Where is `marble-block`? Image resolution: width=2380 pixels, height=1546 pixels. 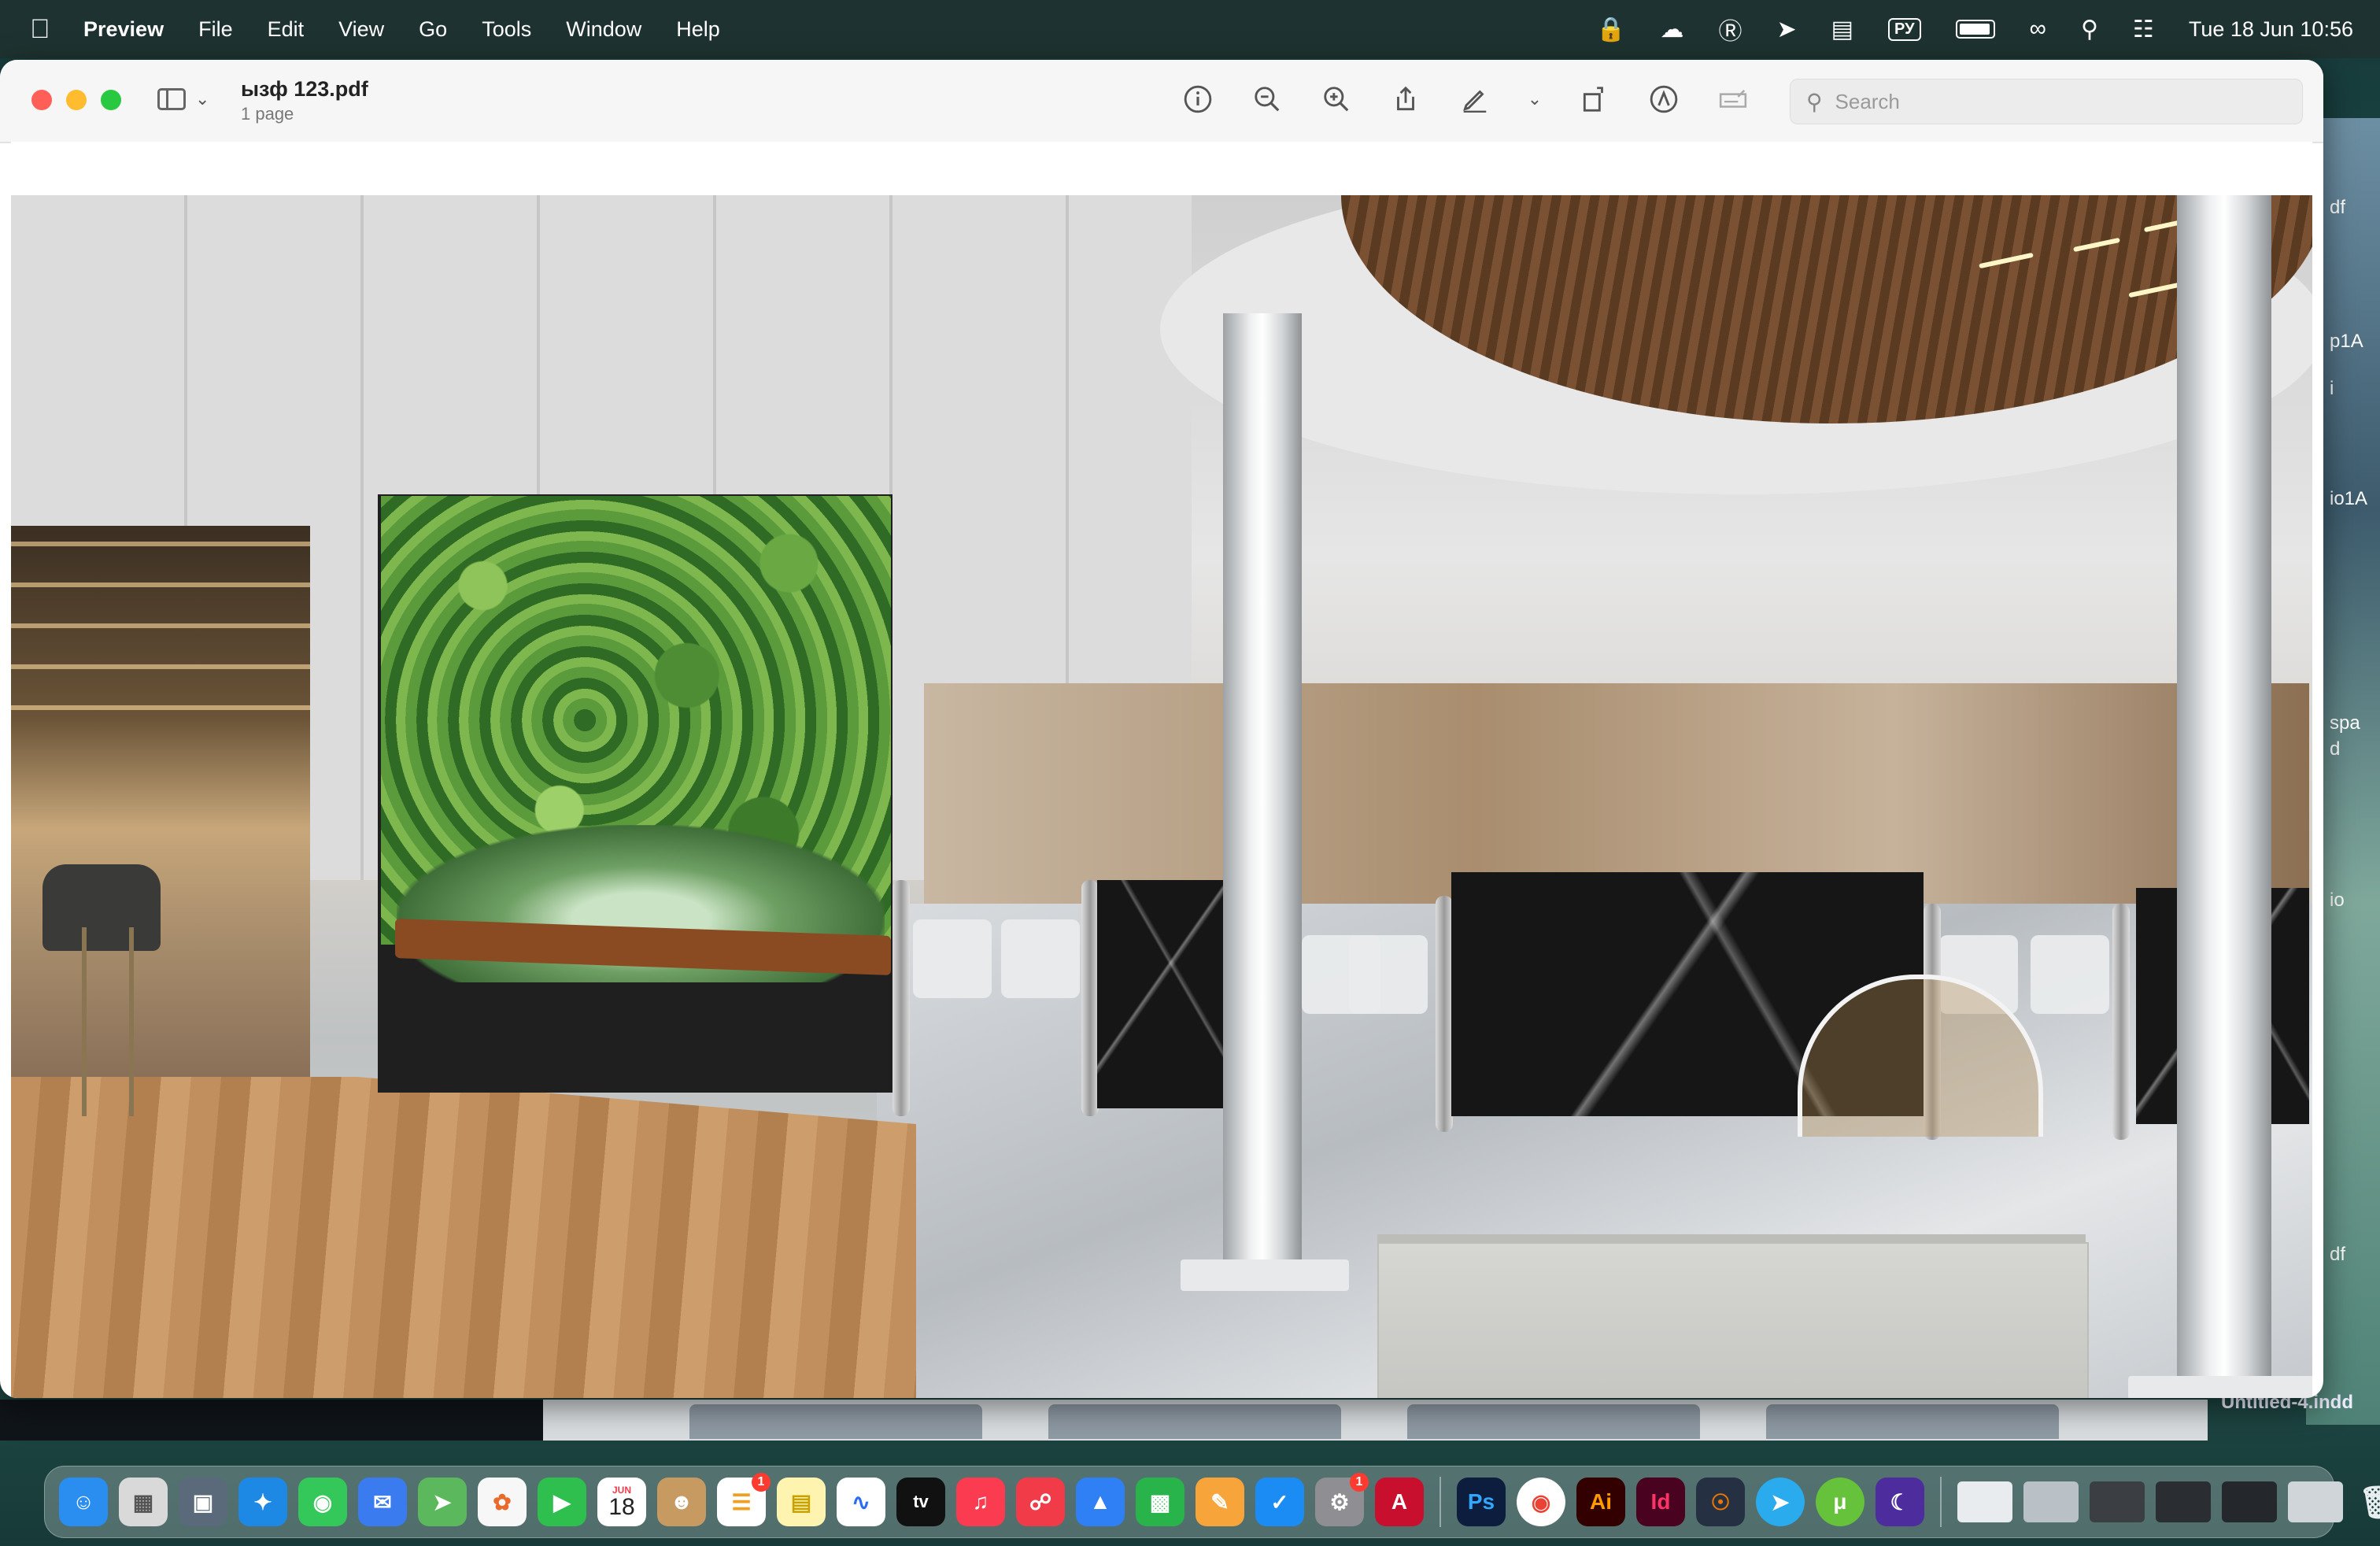 marble-block is located at coordinates (1160, 994).